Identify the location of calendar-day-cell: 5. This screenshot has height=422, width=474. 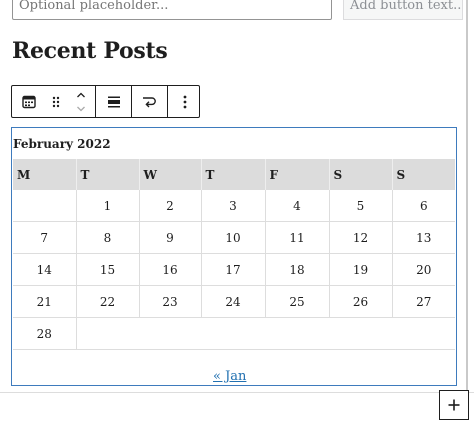
(361, 206).